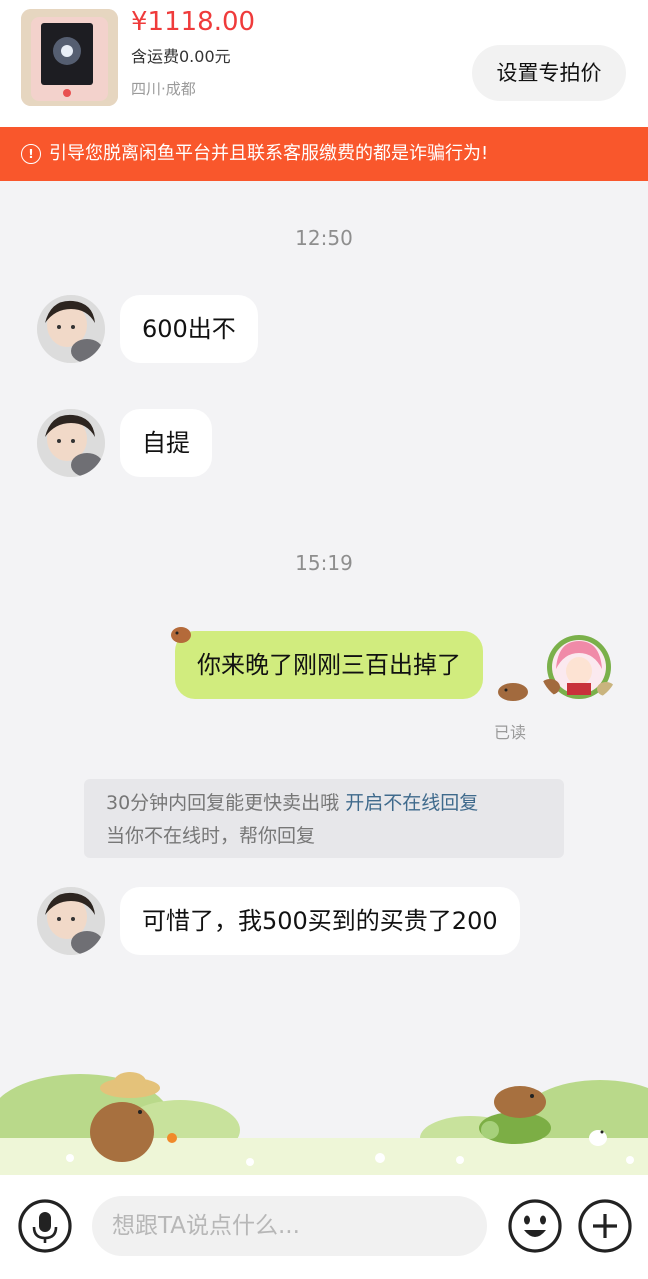  What do you see at coordinates (193, 22) in the screenshot?
I see `product-price: ¥1118.00` at bounding box center [193, 22].